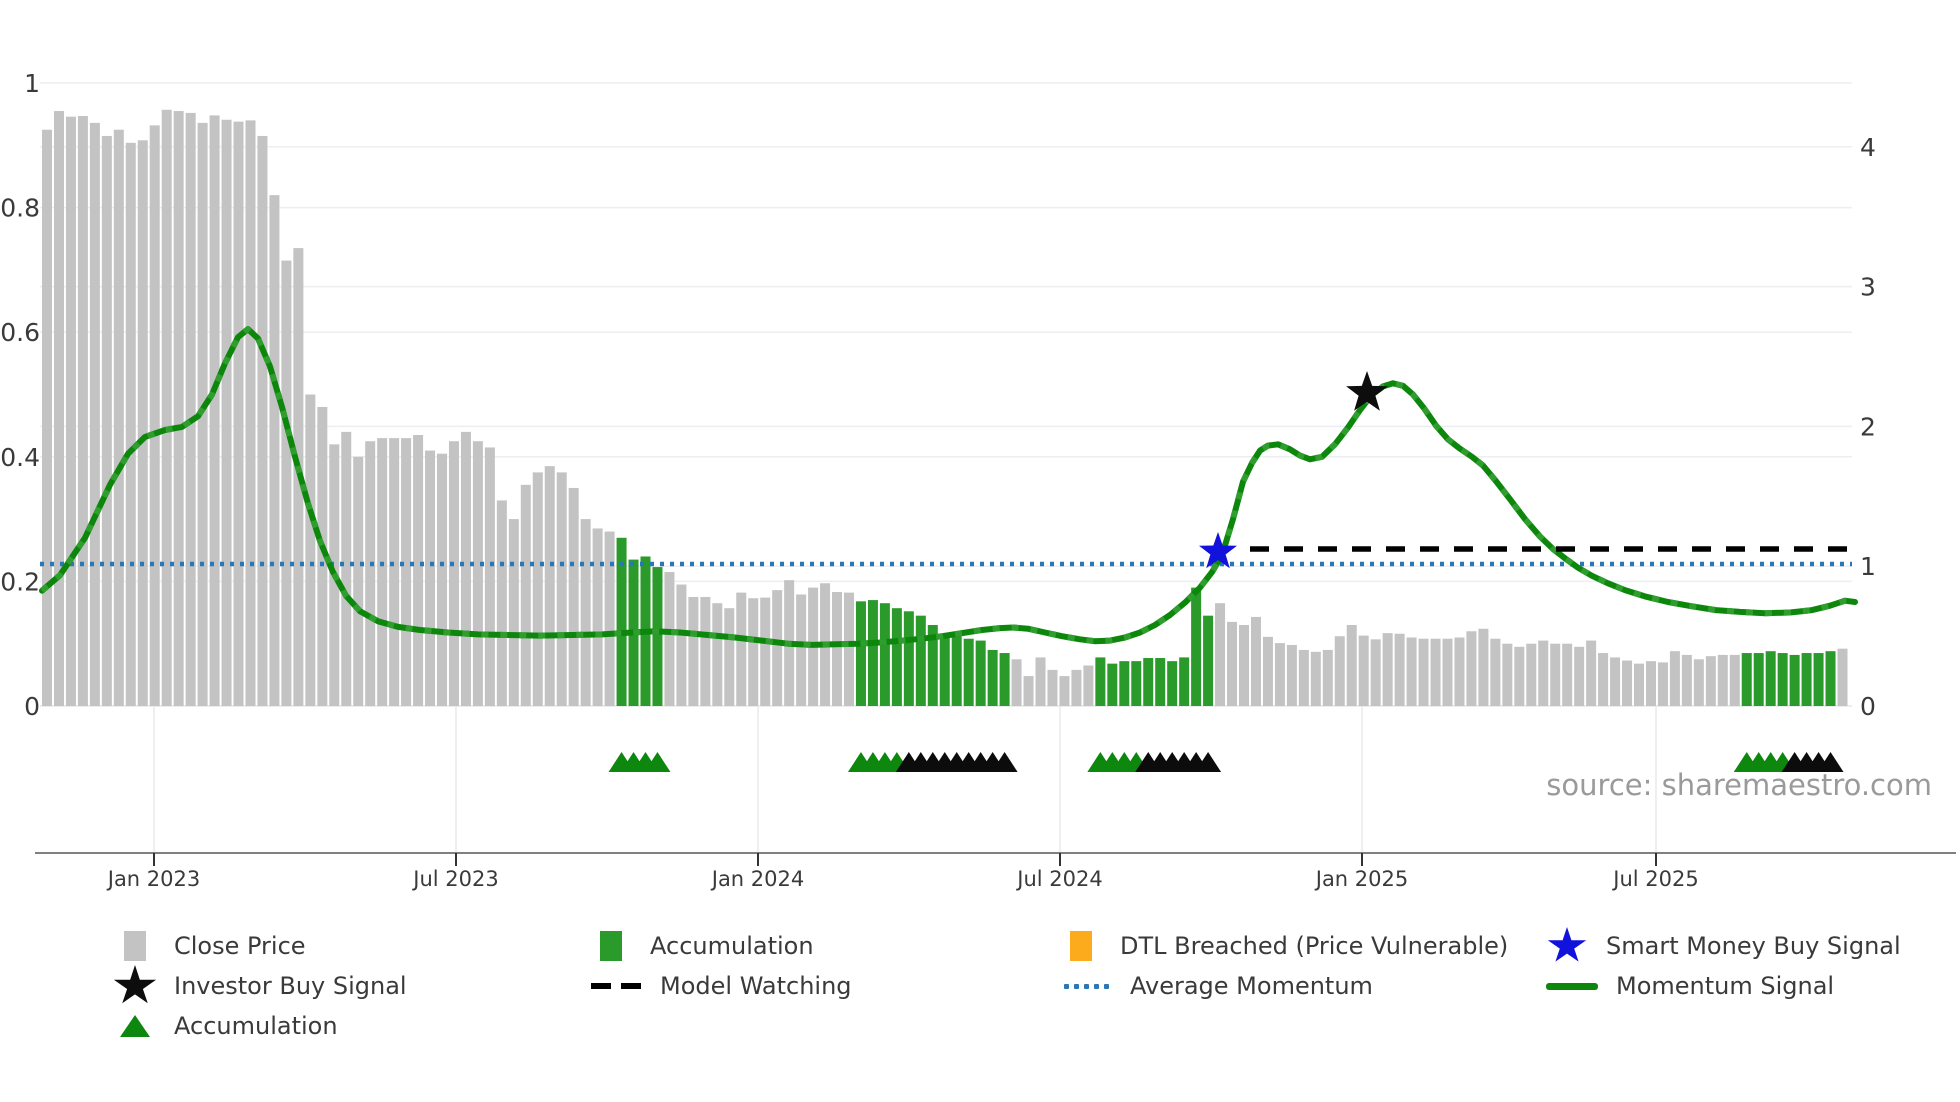 This screenshot has width=1960, height=1102. I want to click on legend-item-close-price: Close Price, so click(259, 946).